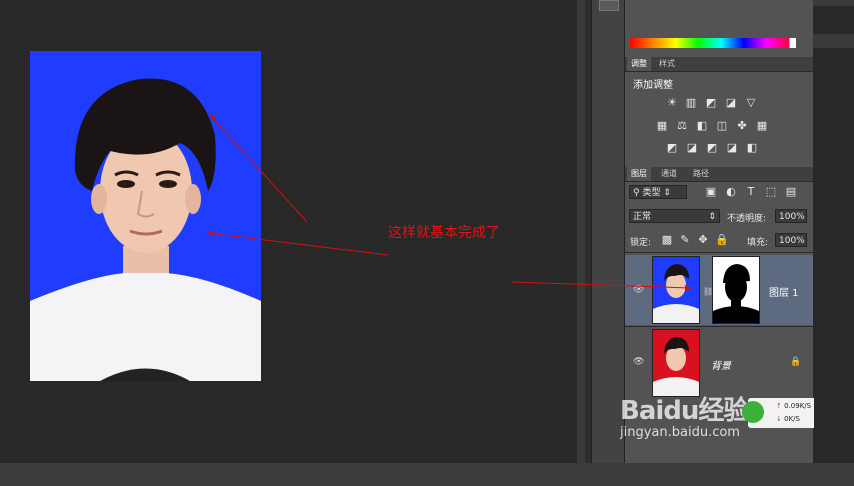 The image size is (854, 486). Describe the element at coordinates (788, 419) in the screenshot. I see `download-speed: ↓ 0K/S` at that location.